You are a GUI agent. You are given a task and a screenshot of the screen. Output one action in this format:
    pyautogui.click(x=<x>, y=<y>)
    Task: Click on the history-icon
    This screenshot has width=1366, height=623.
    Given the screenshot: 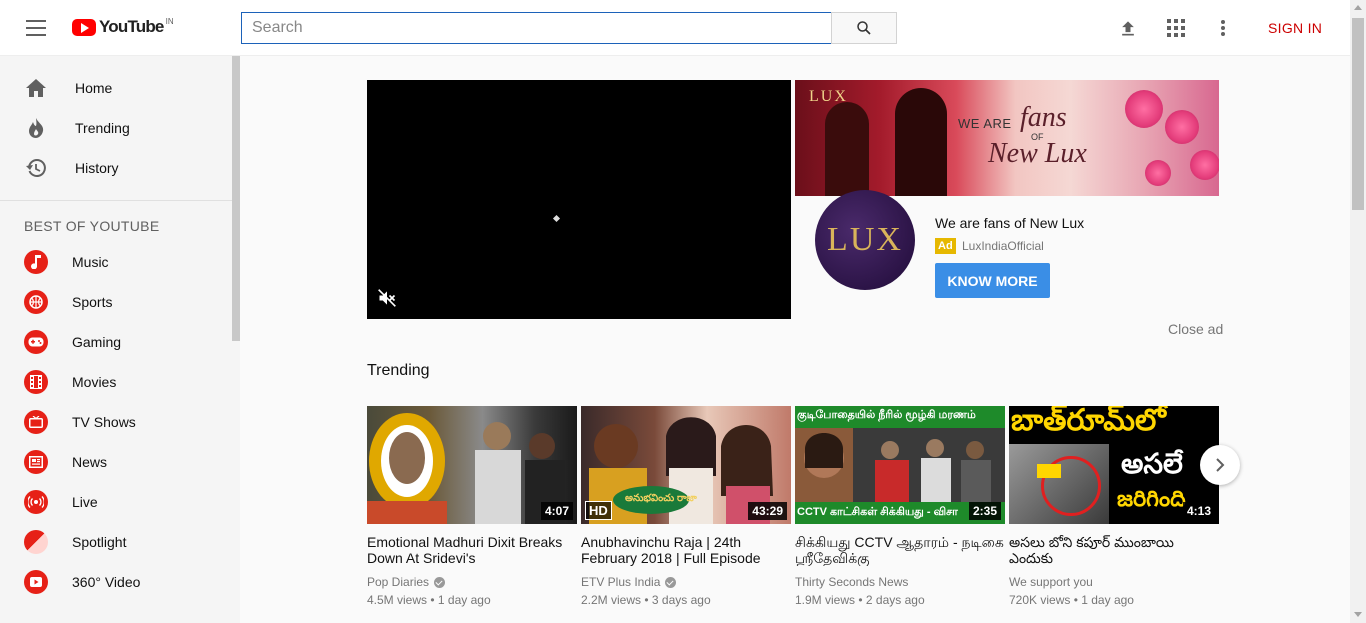 What is the action you would take?
    pyautogui.click(x=36, y=168)
    